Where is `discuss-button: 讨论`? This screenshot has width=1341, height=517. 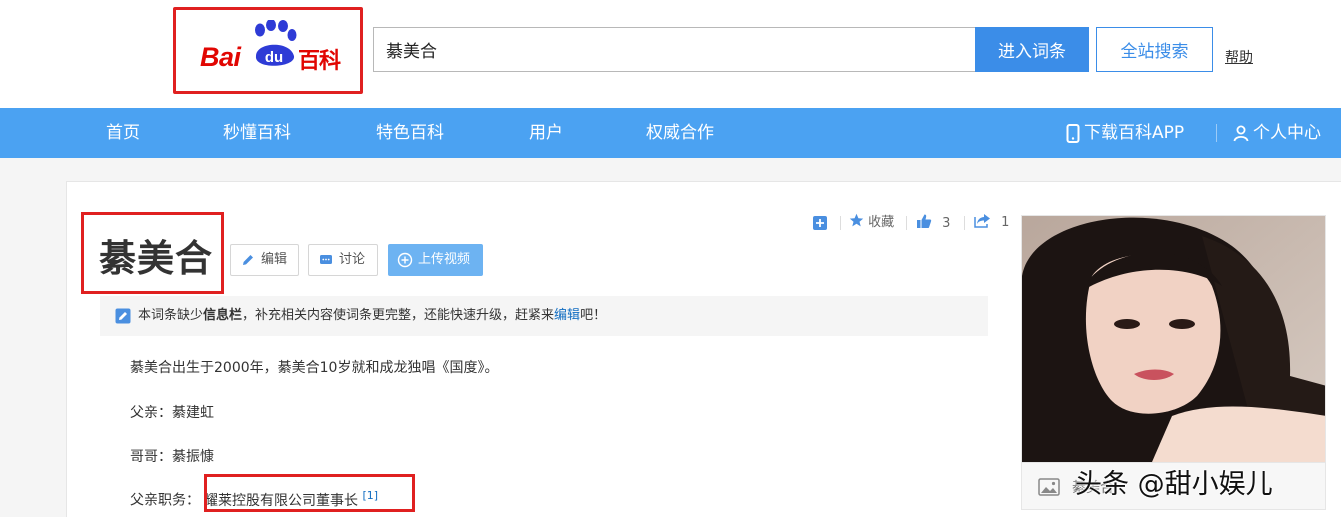 discuss-button: 讨论 is located at coordinates (343, 260).